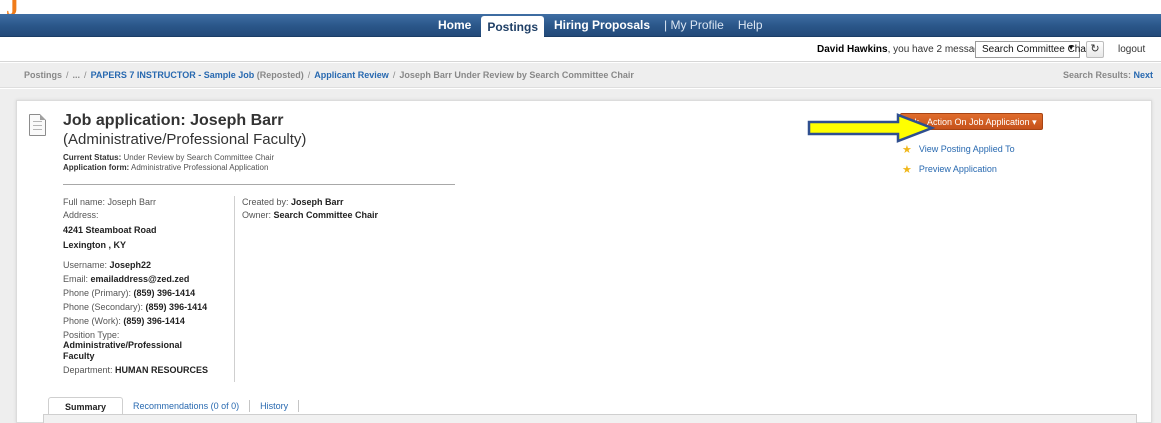 The height and width of the screenshot is (423, 1161). I want to click on position-type-line1: Administrative/Professional, so click(122, 345).